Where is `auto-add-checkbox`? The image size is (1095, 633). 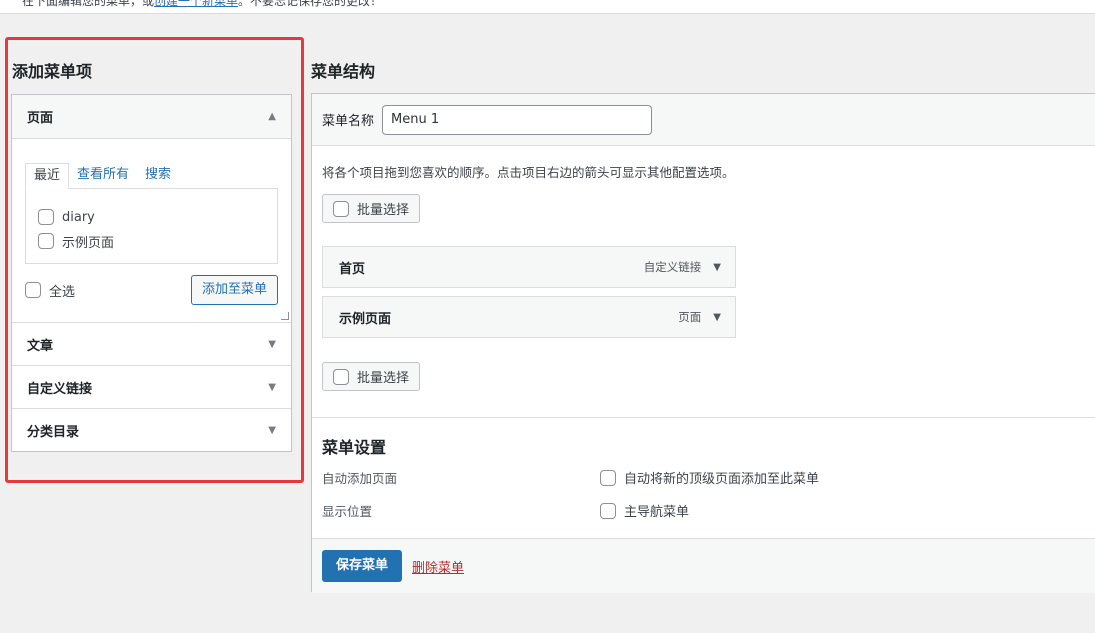 auto-add-checkbox is located at coordinates (608, 477).